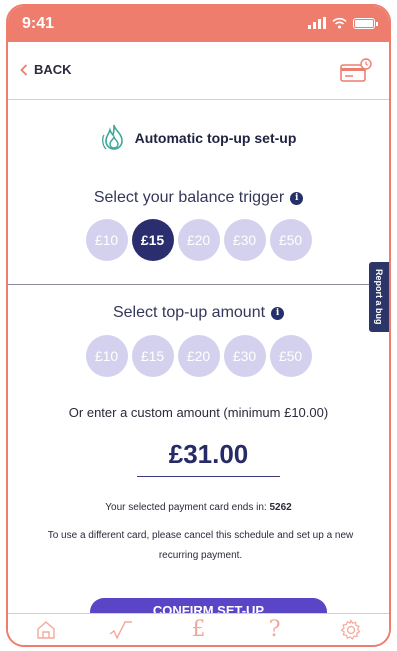 This screenshot has width=397, height=651. What do you see at coordinates (356, 70) in the screenshot?
I see `payment-card-icon` at bounding box center [356, 70].